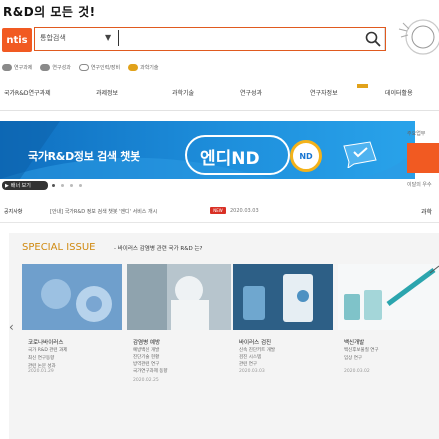 This screenshot has height=439, width=439. I want to click on hazmat-image-icon, so click(179, 297).